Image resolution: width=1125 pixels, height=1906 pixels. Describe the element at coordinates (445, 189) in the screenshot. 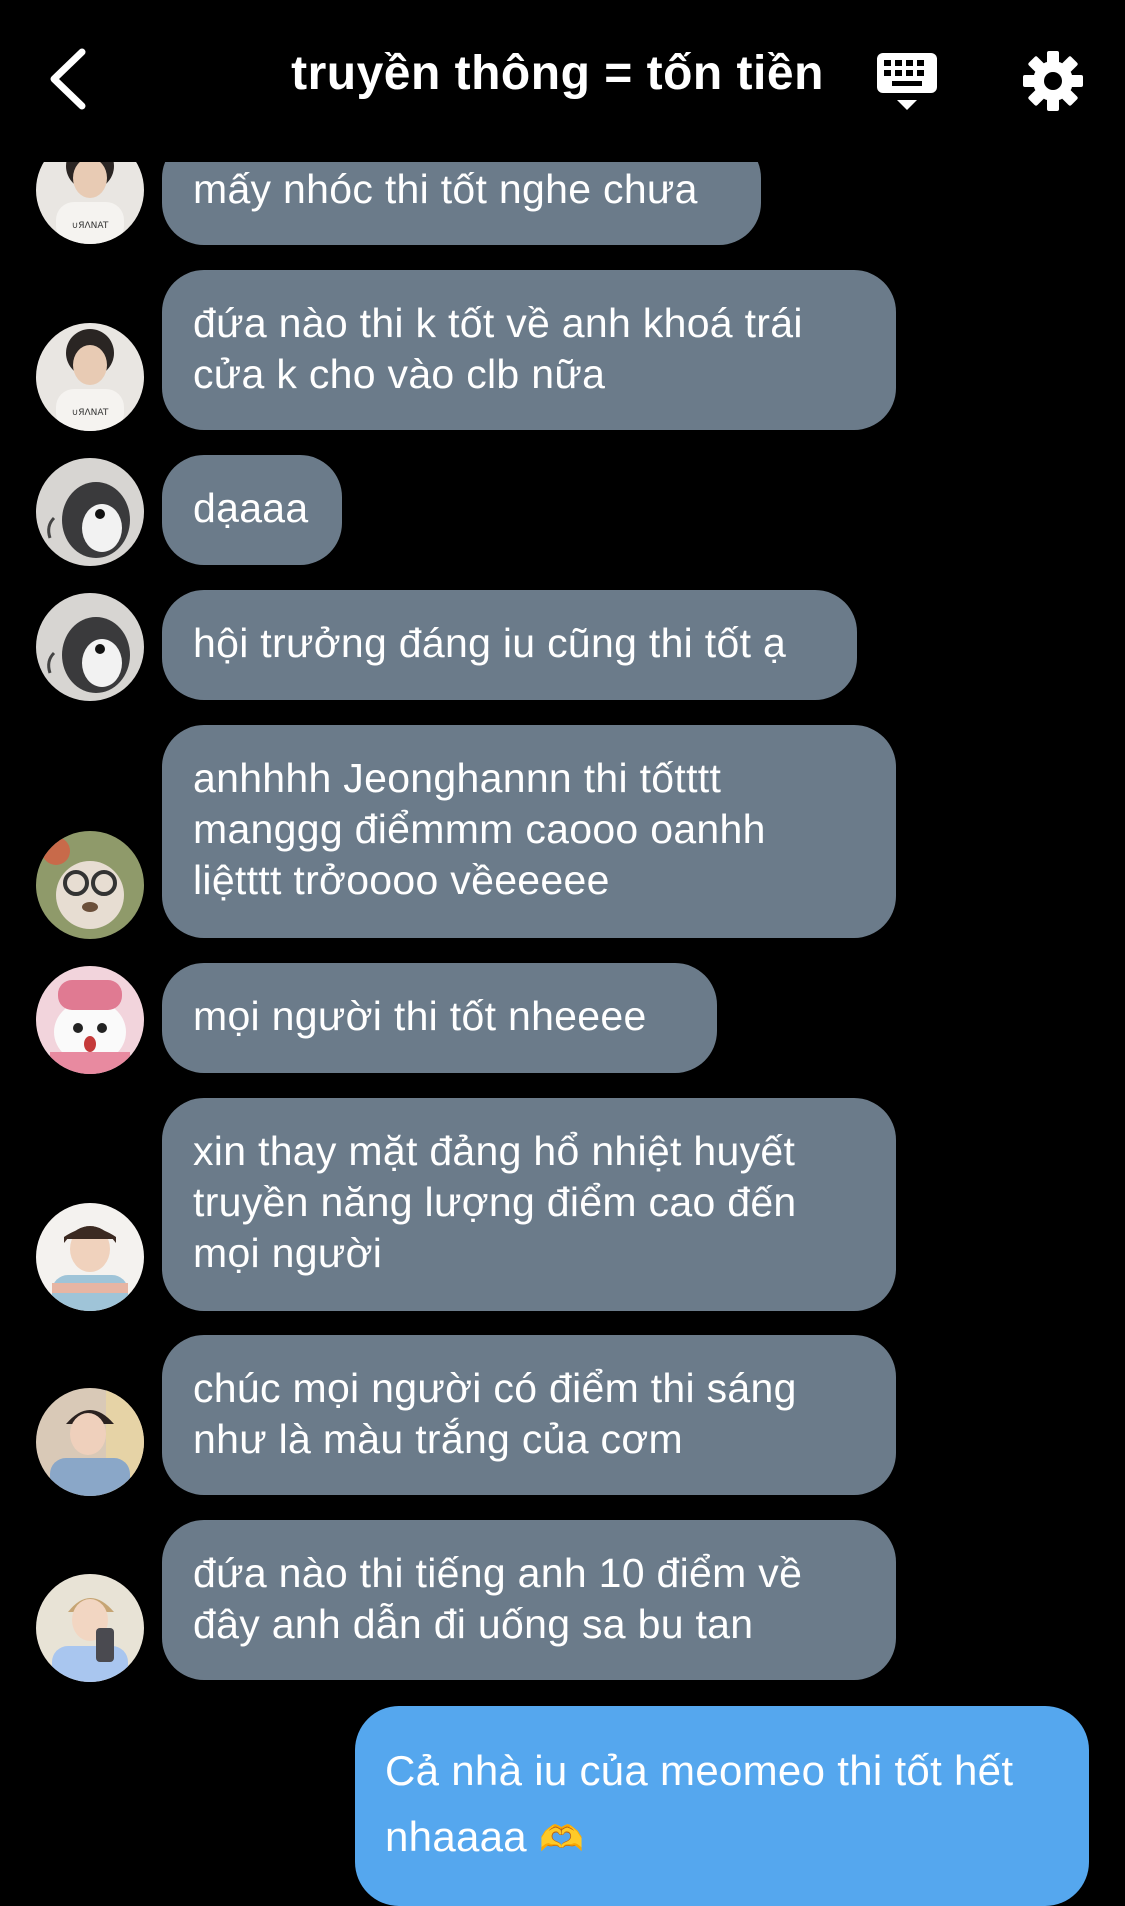

I see `message-text: mấy nhóc thi tốt nghe chưa` at that location.